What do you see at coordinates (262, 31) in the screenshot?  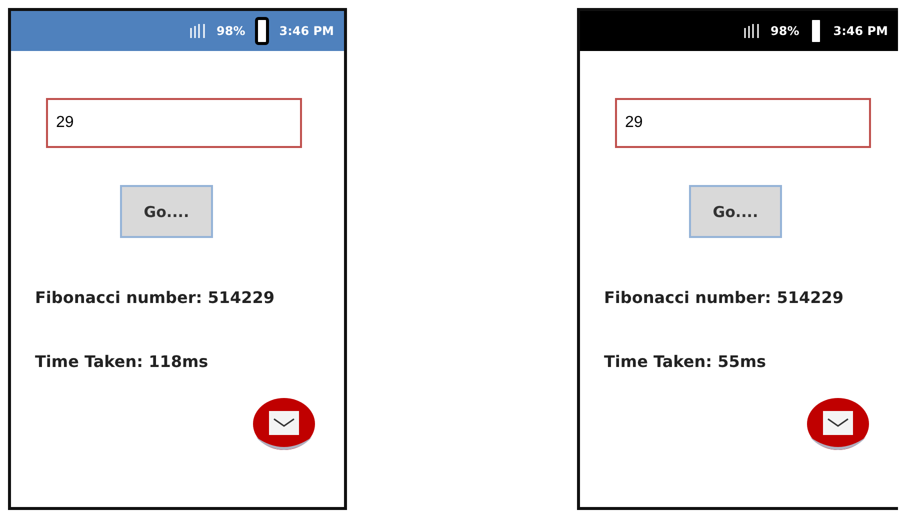 I see `battery-icon` at bounding box center [262, 31].